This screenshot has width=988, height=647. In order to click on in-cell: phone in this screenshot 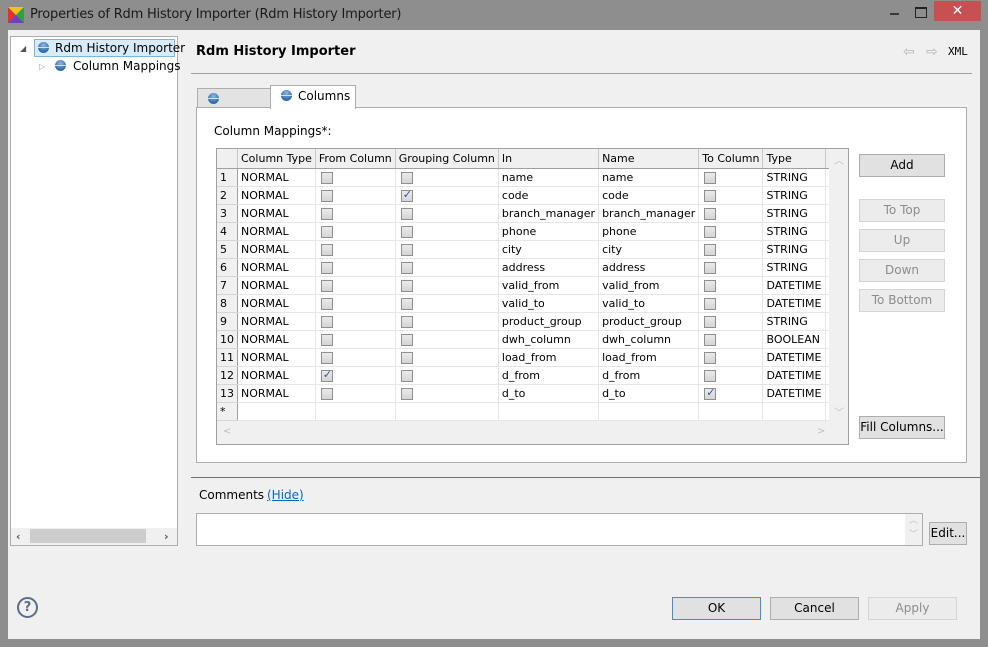, I will do `click(549, 231)`.